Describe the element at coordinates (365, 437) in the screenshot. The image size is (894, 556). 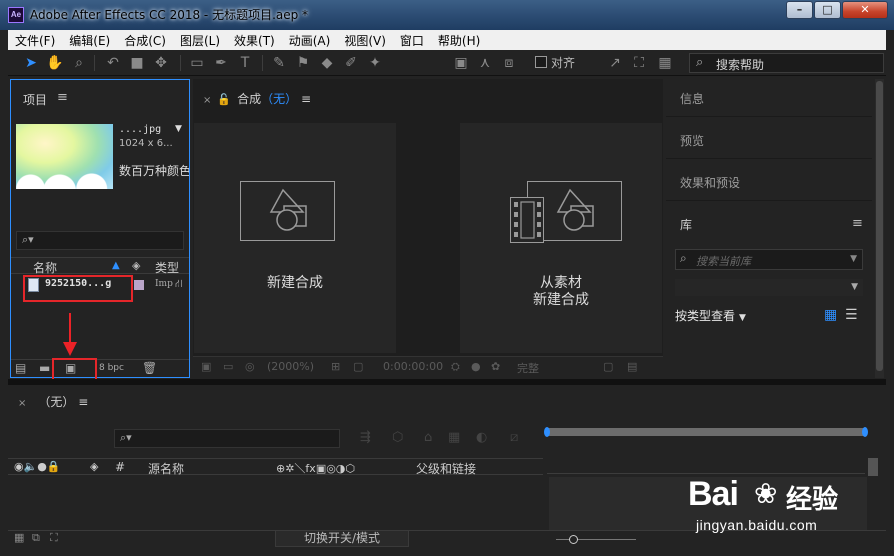
I see `comp-mini-flowchart-icon: ⇶` at that location.